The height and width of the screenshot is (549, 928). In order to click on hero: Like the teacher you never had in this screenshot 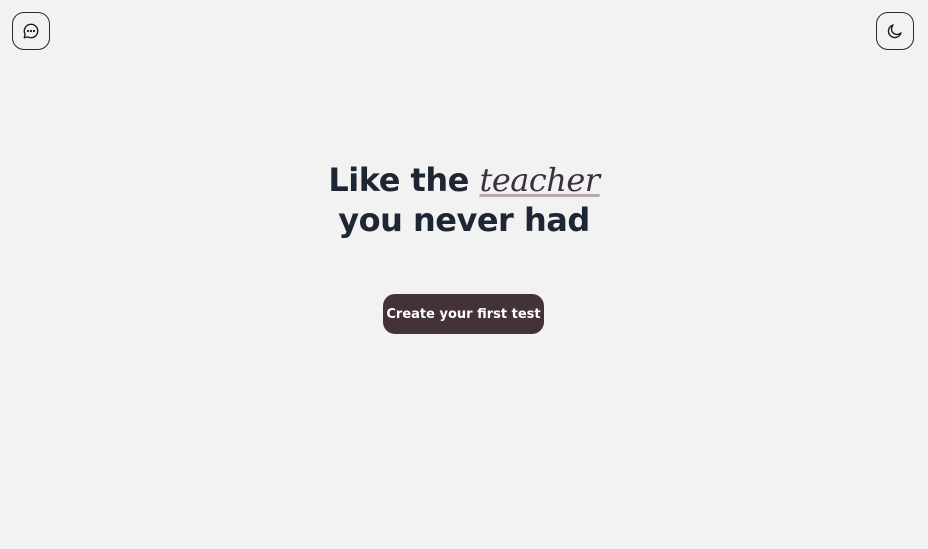, I will do `click(464, 200)`.